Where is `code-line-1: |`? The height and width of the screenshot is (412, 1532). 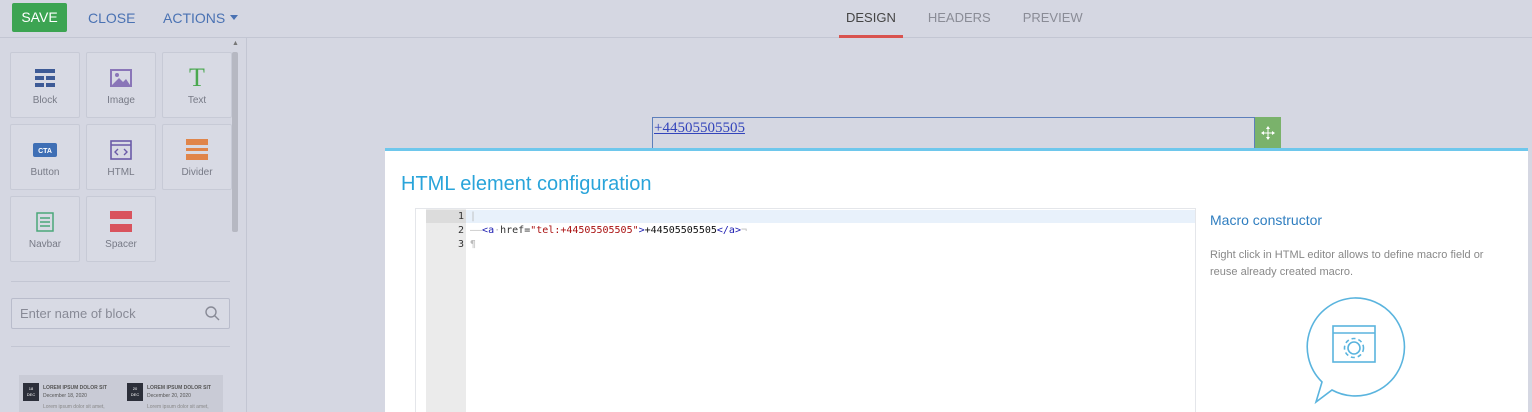
code-line-1: | is located at coordinates (473, 216).